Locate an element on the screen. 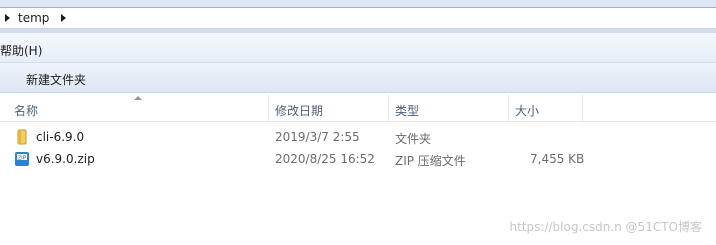  menu-help: 帮助(H) is located at coordinates (21, 50).